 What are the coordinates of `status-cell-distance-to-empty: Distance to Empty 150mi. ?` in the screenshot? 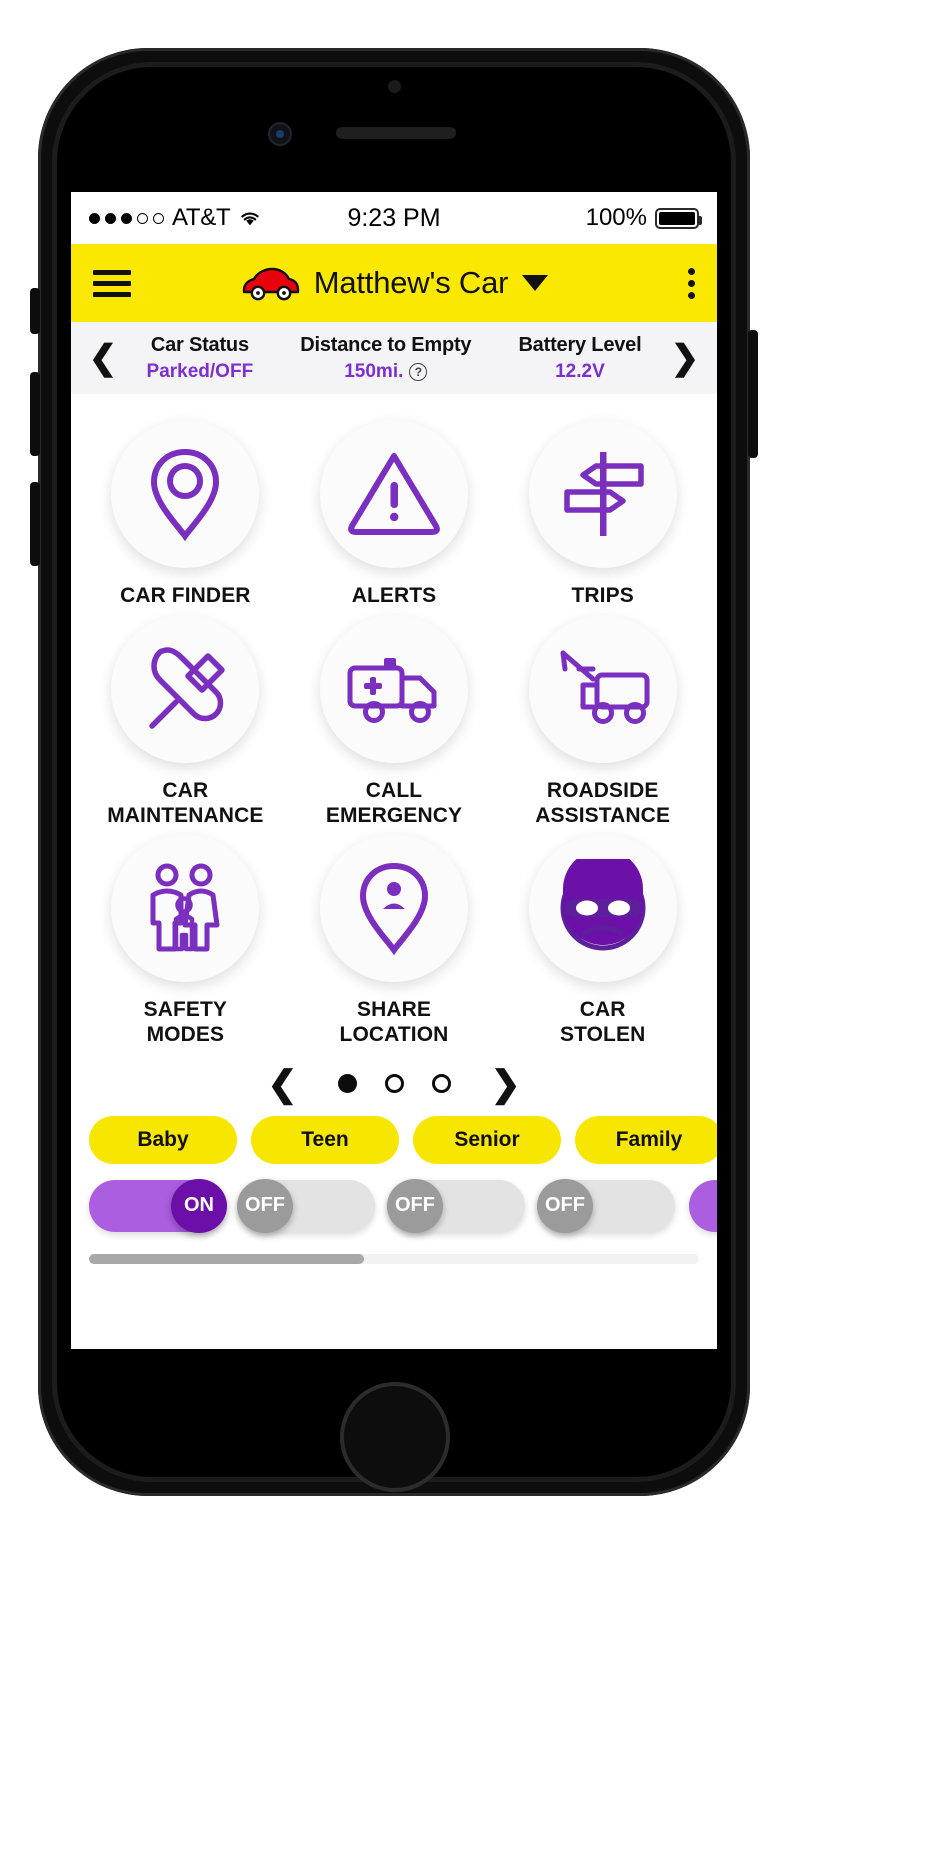 It's located at (385, 358).